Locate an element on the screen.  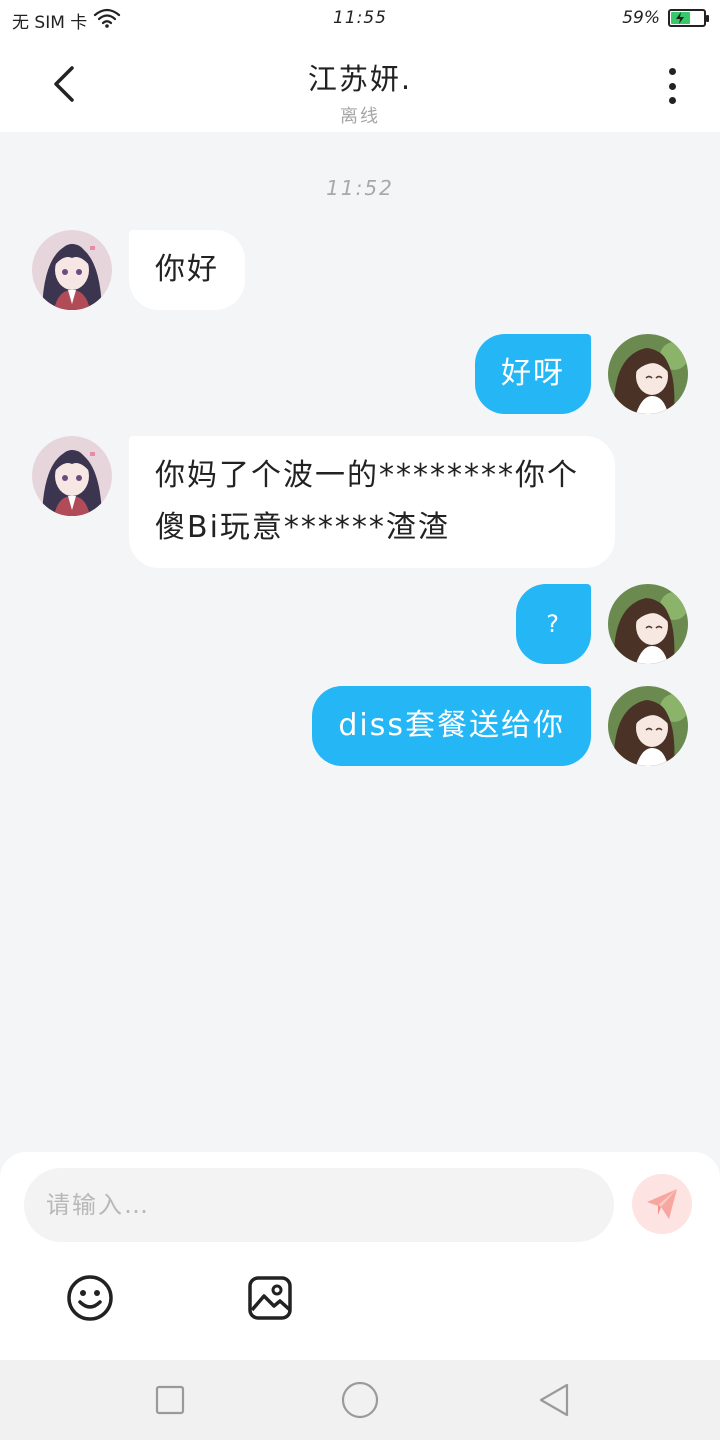
triangle-back-icon is located at coordinates (554, 1400).